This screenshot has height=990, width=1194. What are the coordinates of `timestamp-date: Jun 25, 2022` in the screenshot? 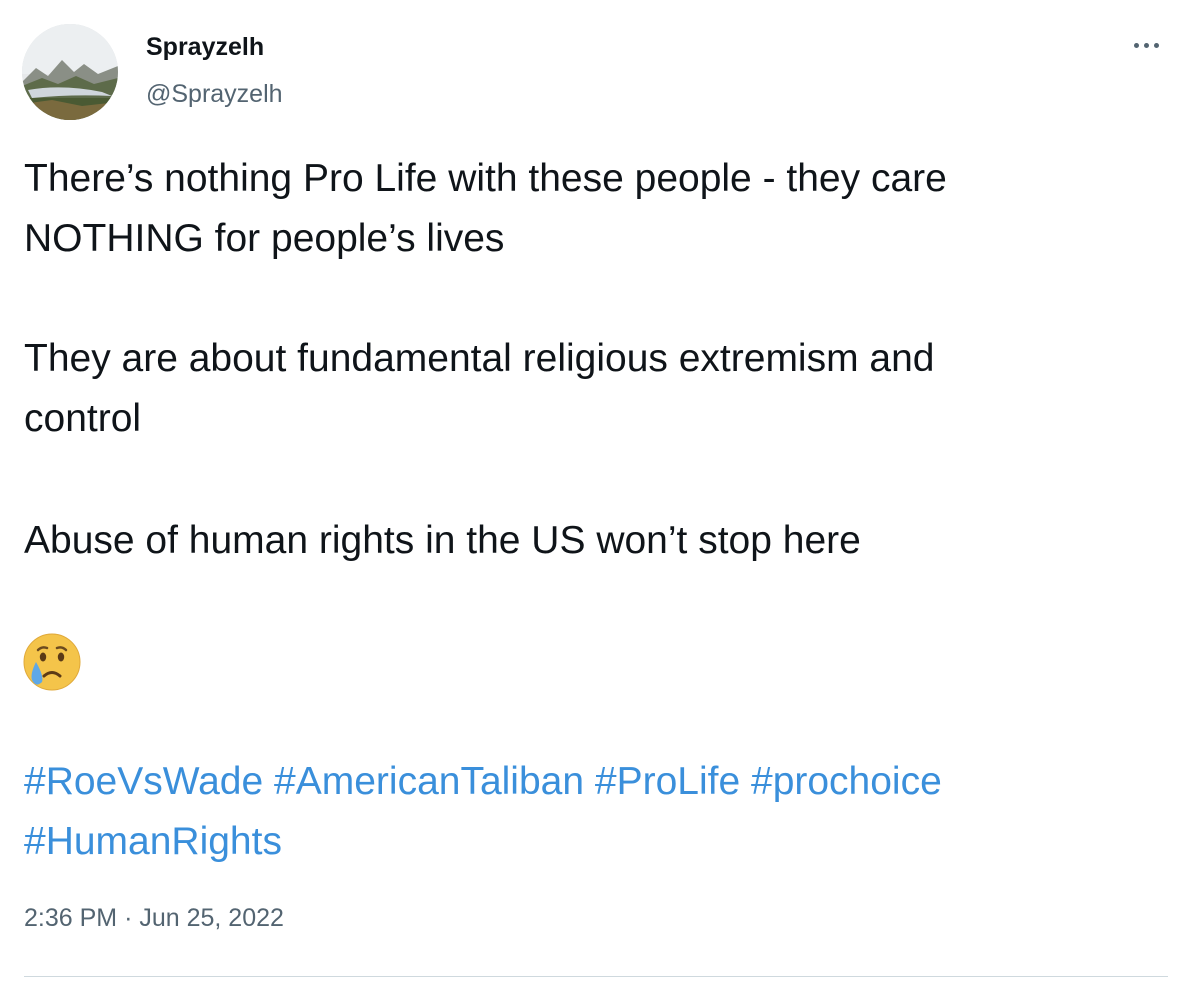 It's located at (211, 918).